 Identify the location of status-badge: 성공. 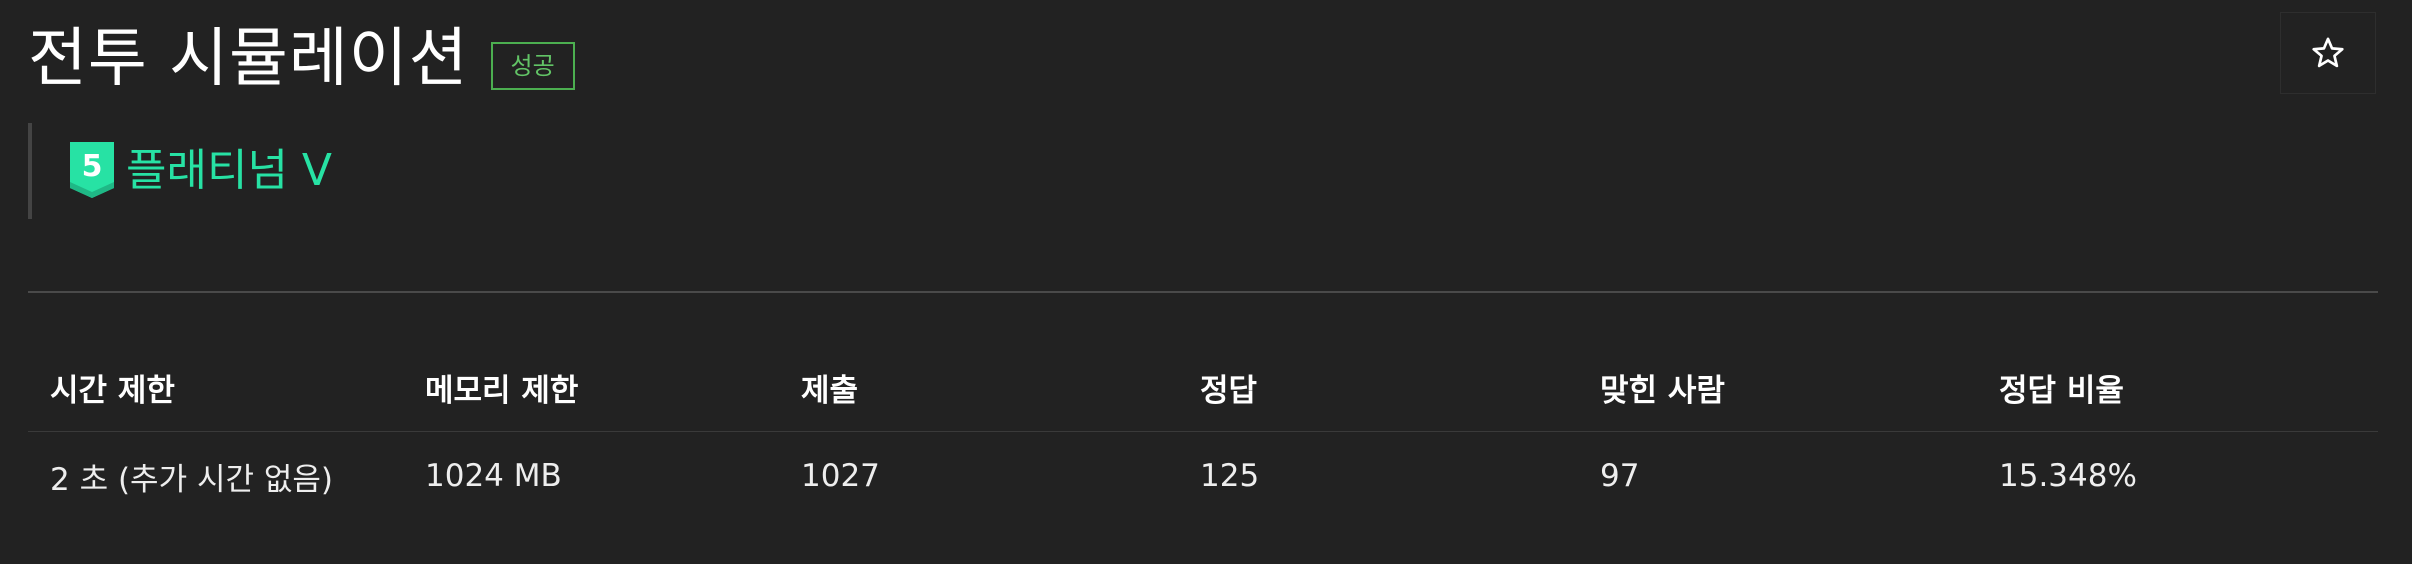
(532, 66).